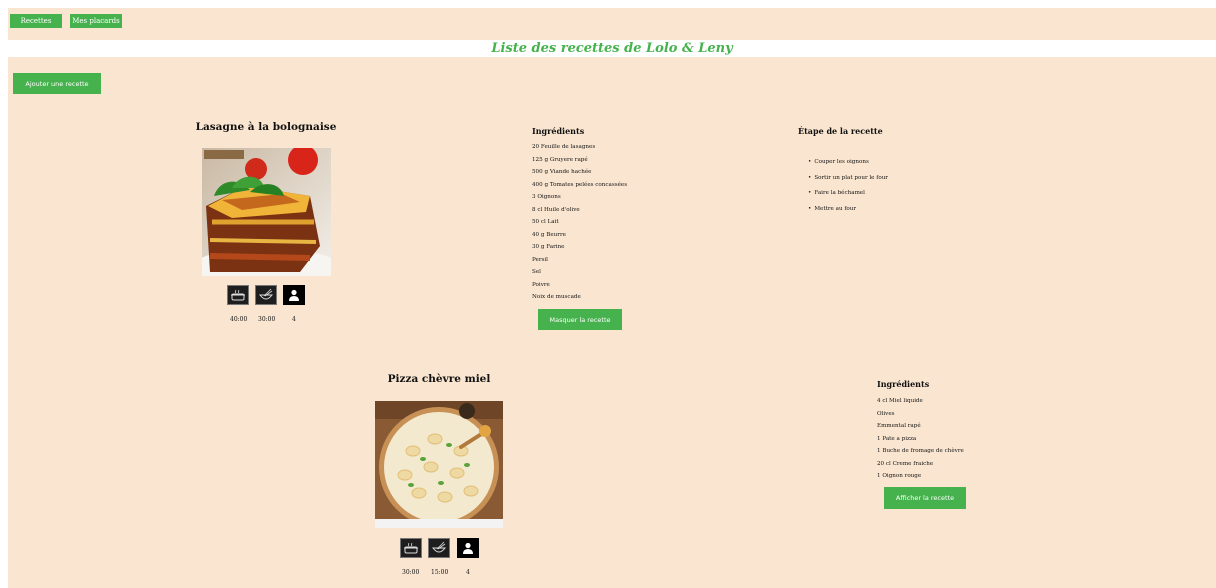  I want to click on list-item: 20 Feuille de lasagnes, so click(564, 147).